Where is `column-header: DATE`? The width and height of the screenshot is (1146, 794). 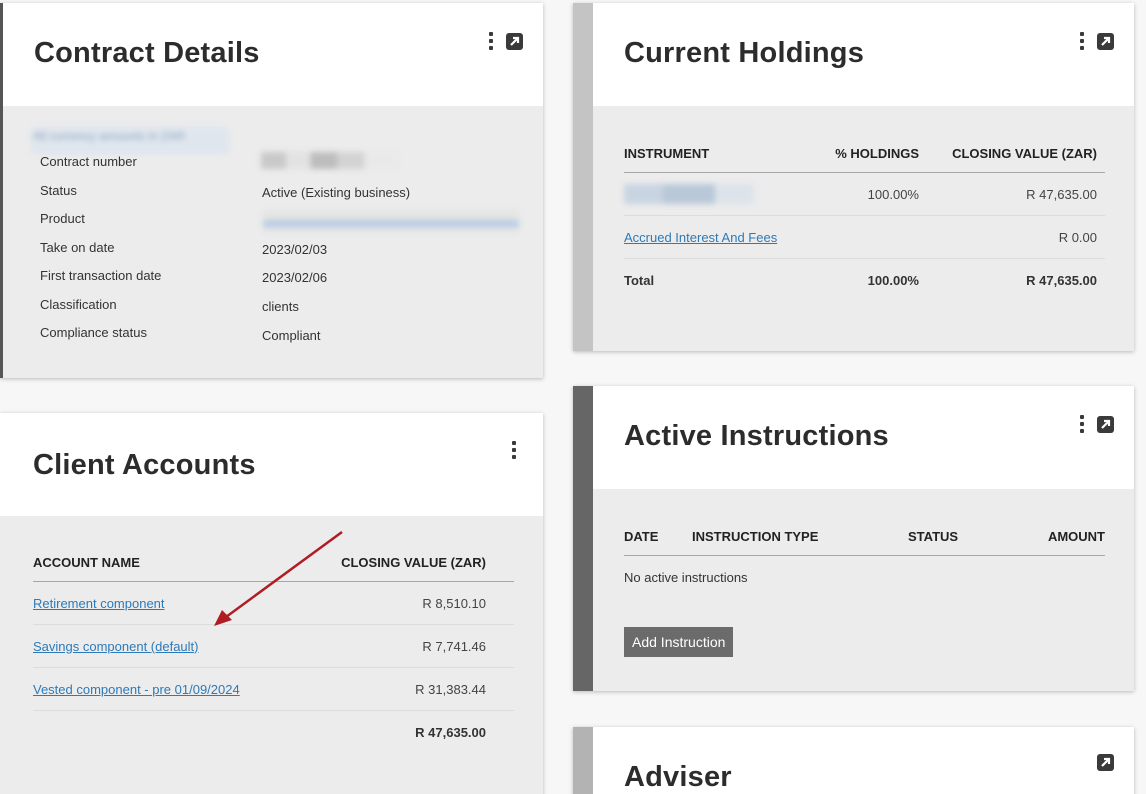 column-header: DATE is located at coordinates (658, 542).